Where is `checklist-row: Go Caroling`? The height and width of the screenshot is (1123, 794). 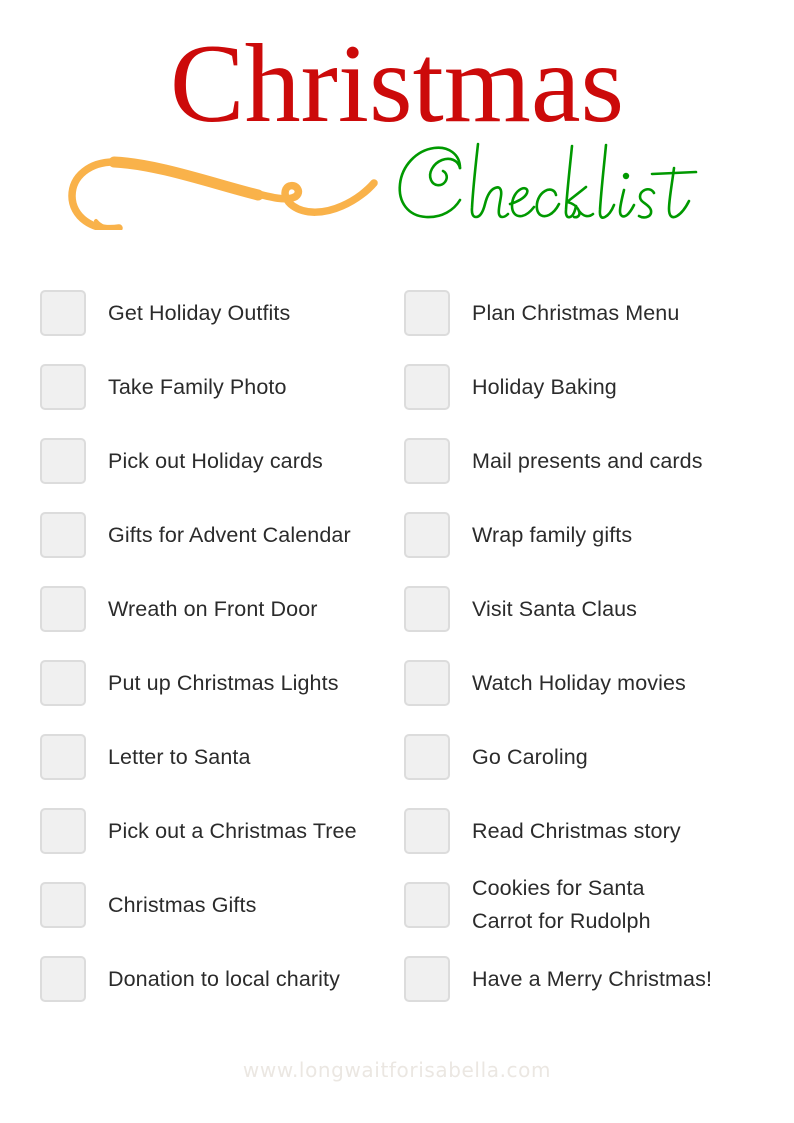 checklist-row: Go Caroling is located at coordinates (584, 757).